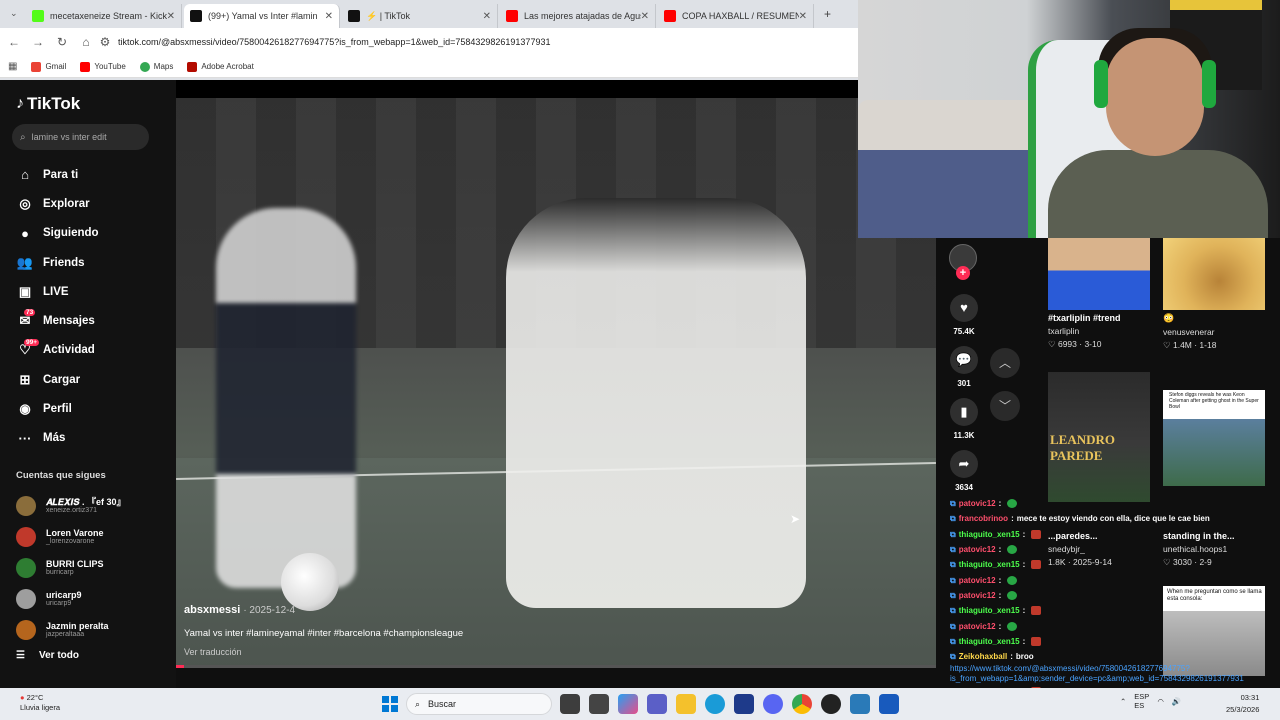 The image size is (1280, 720). What do you see at coordinates (105, 42) in the screenshot?
I see `site-info-icon: ⚙` at bounding box center [105, 42].